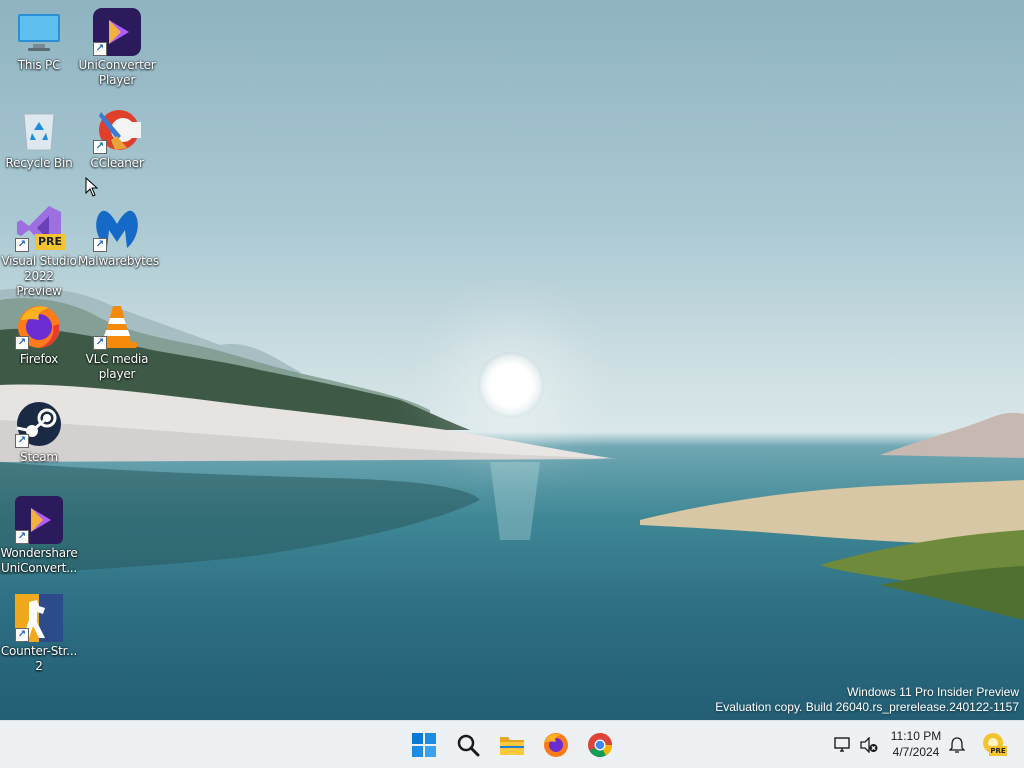 This screenshot has width=1024, height=769. I want to click on volume-muted-icon, so click(869, 745).